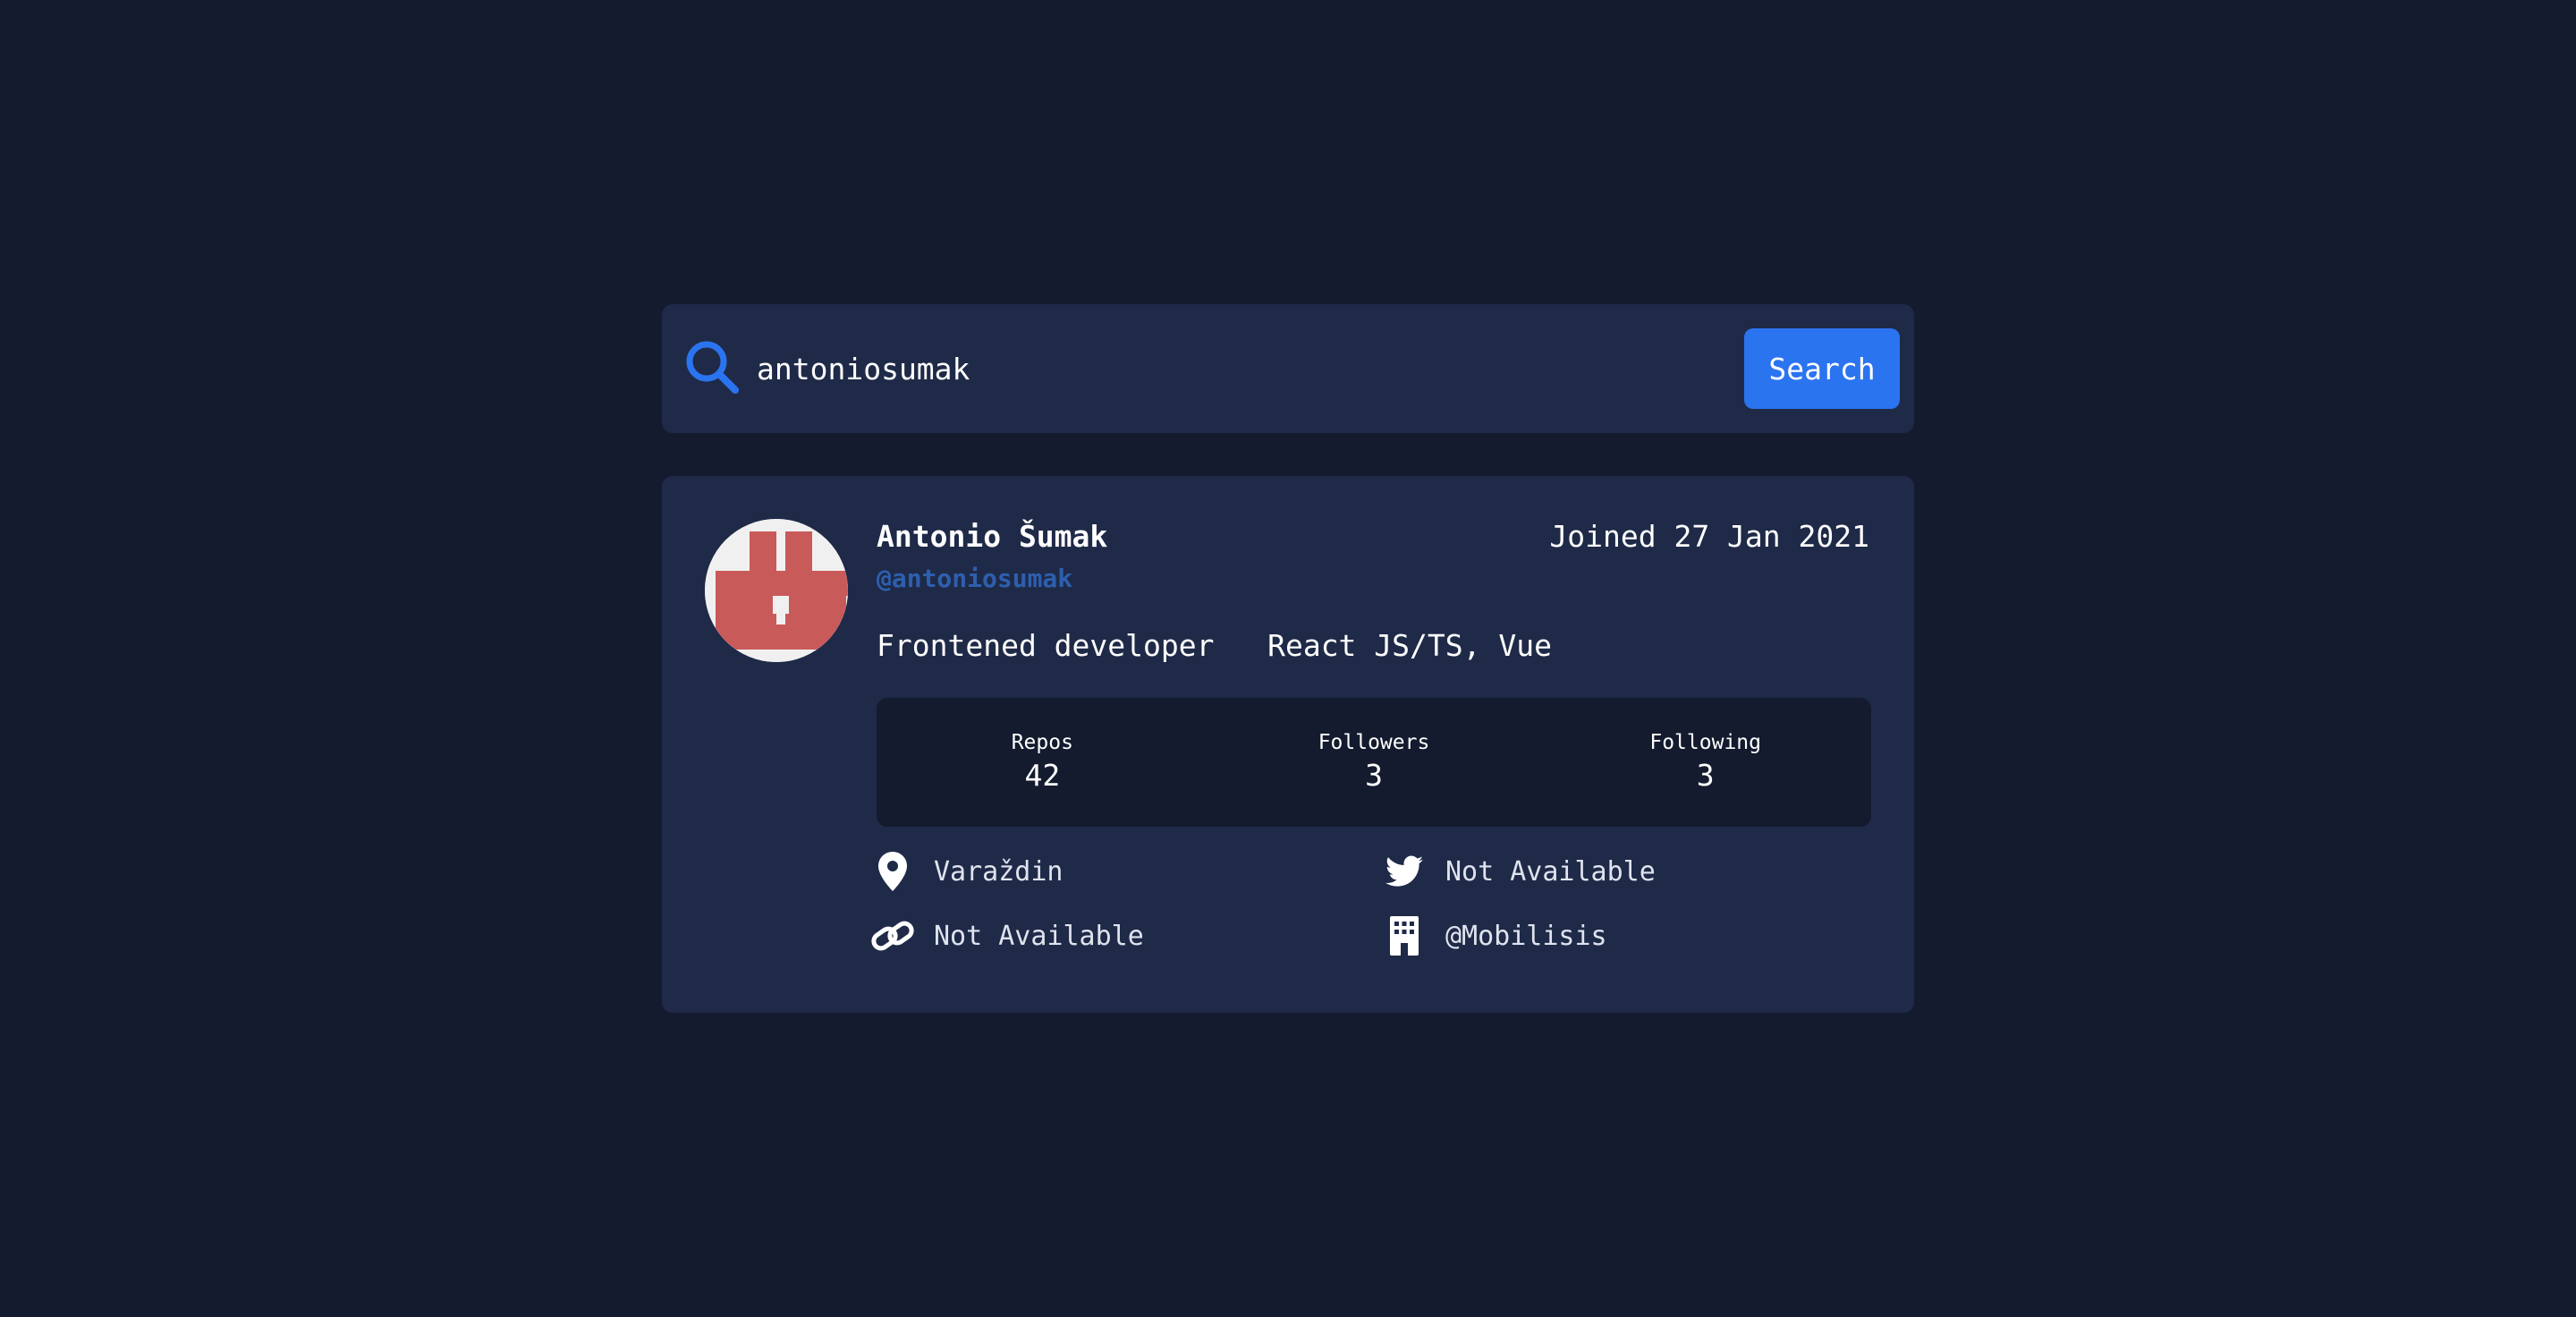  Describe the element at coordinates (1374, 743) in the screenshot. I see `stat-label: Followers` at that location.